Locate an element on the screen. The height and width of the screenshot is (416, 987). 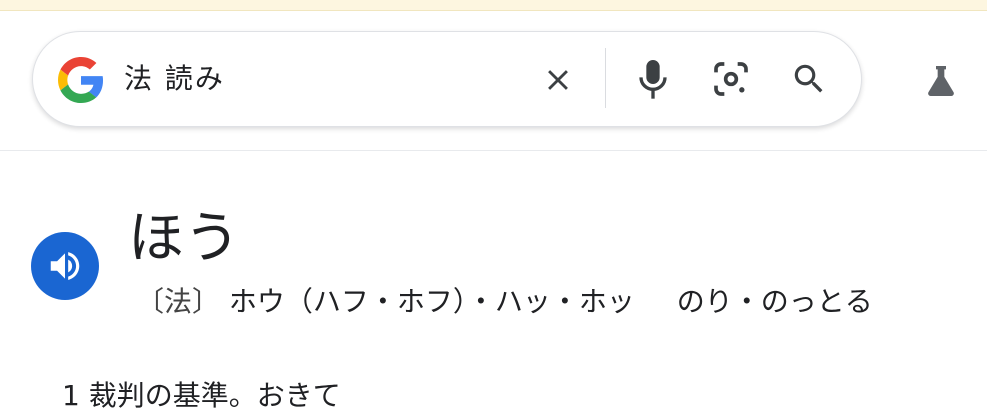
speaker-icon is located at coordinates (65, 266).